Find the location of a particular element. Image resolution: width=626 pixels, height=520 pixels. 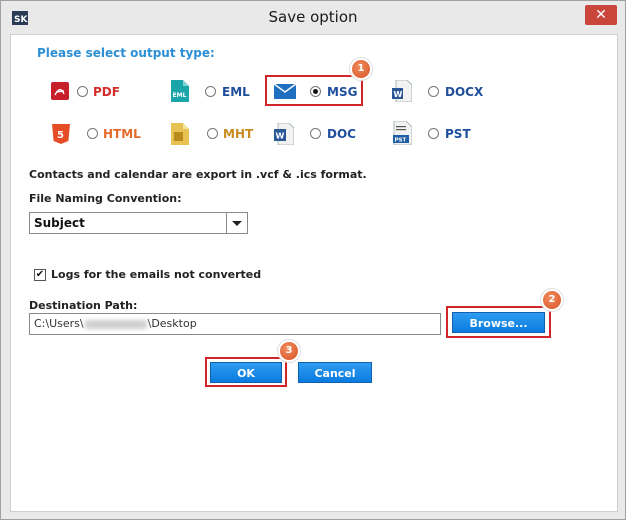

option-label-mht: MHT is located at coordinates (238, 134).